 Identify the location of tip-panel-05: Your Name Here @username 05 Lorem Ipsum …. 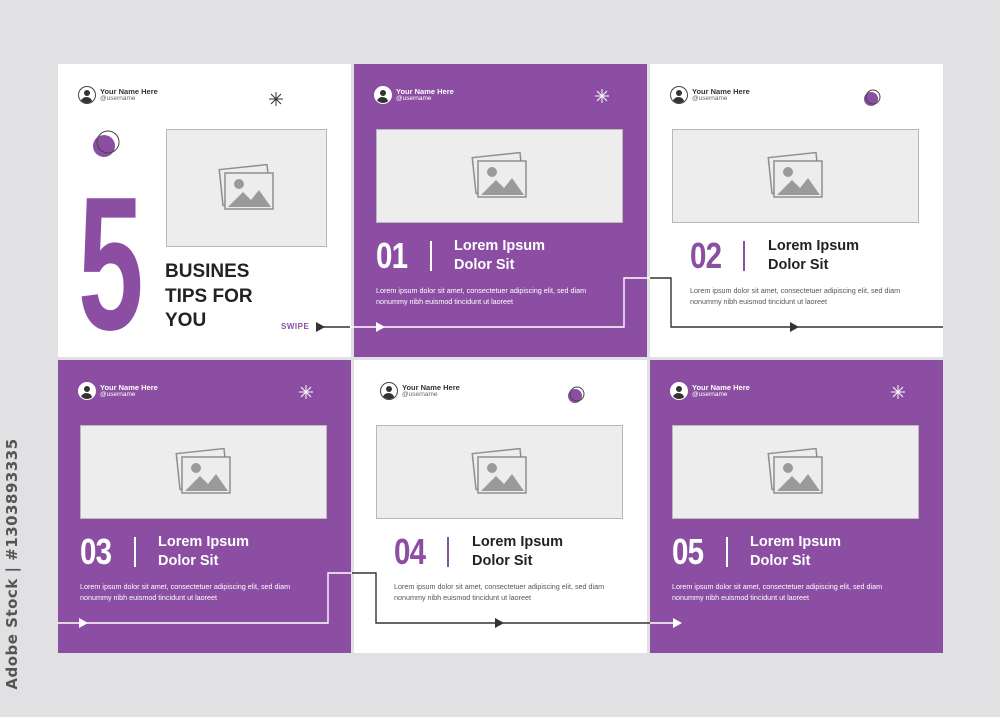
(796, 506).